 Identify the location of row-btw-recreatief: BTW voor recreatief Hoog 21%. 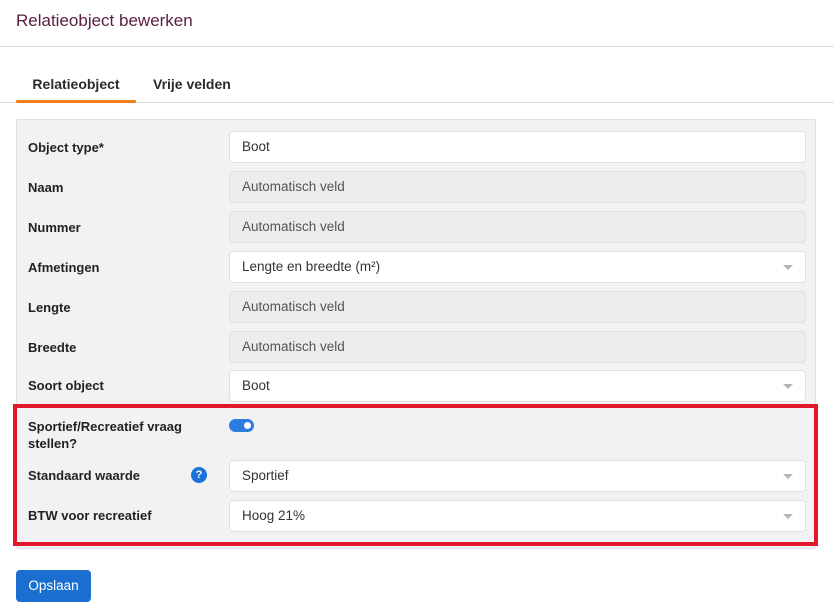
(417, 520).